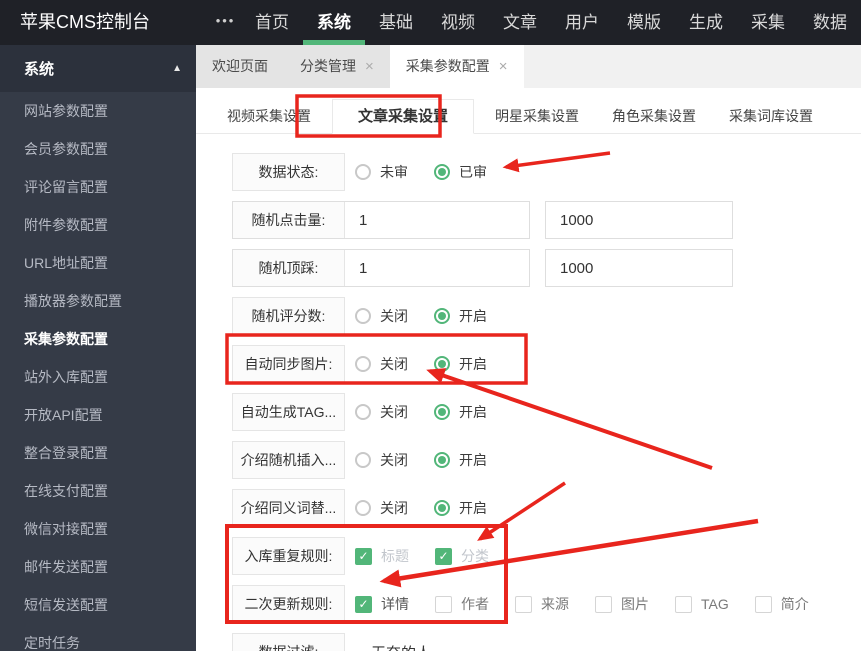 This screenshot has height=651, width=861. I want to click on field-controls: 关闭 开启, so click(434, 316).